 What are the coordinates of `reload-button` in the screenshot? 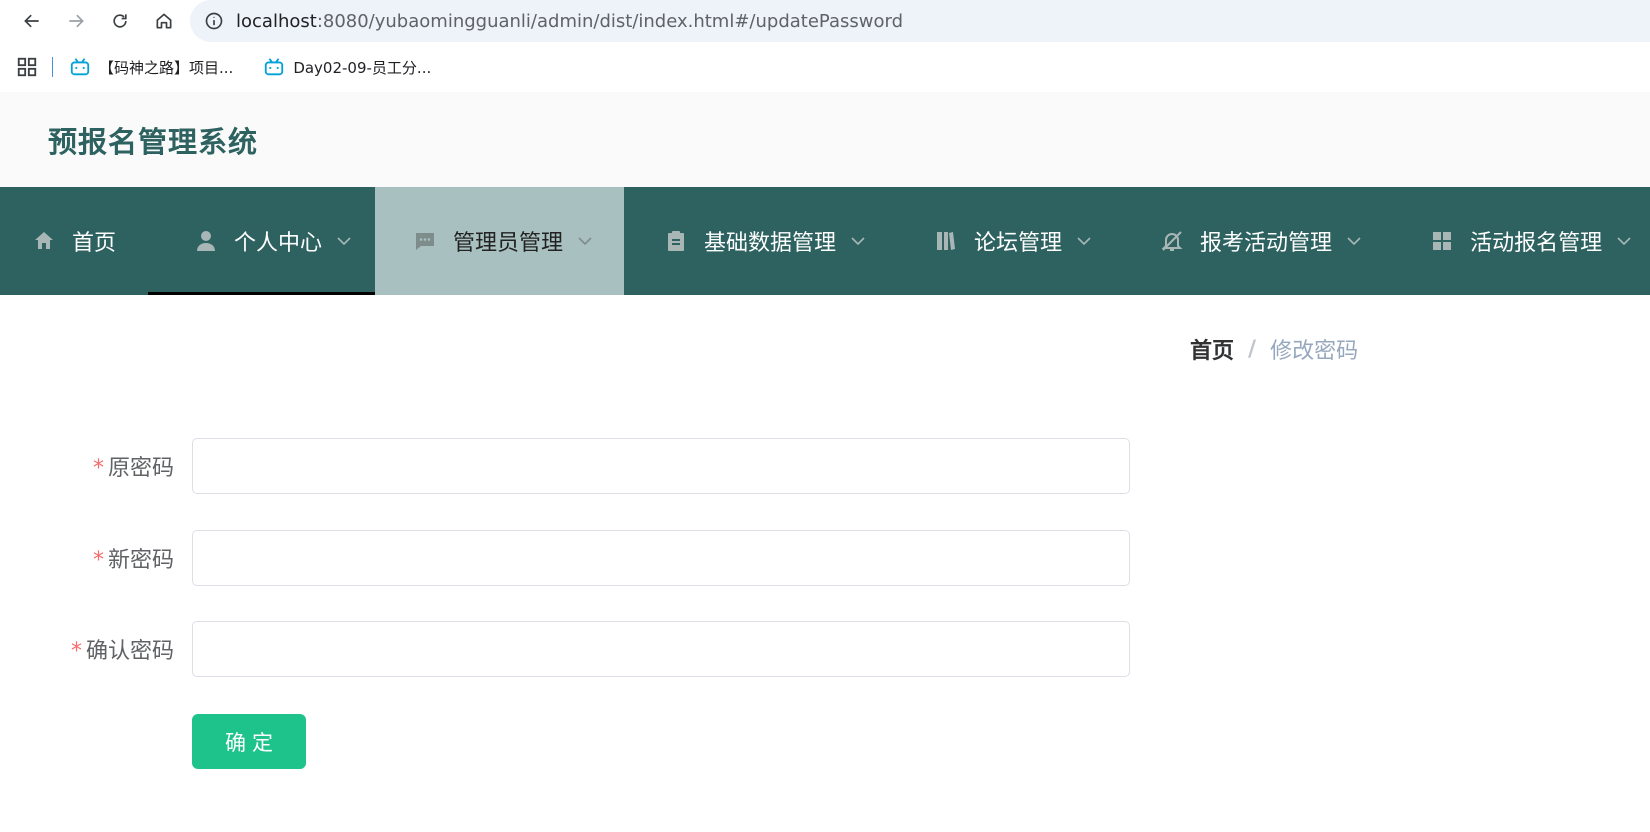 It's located at (120, 21).